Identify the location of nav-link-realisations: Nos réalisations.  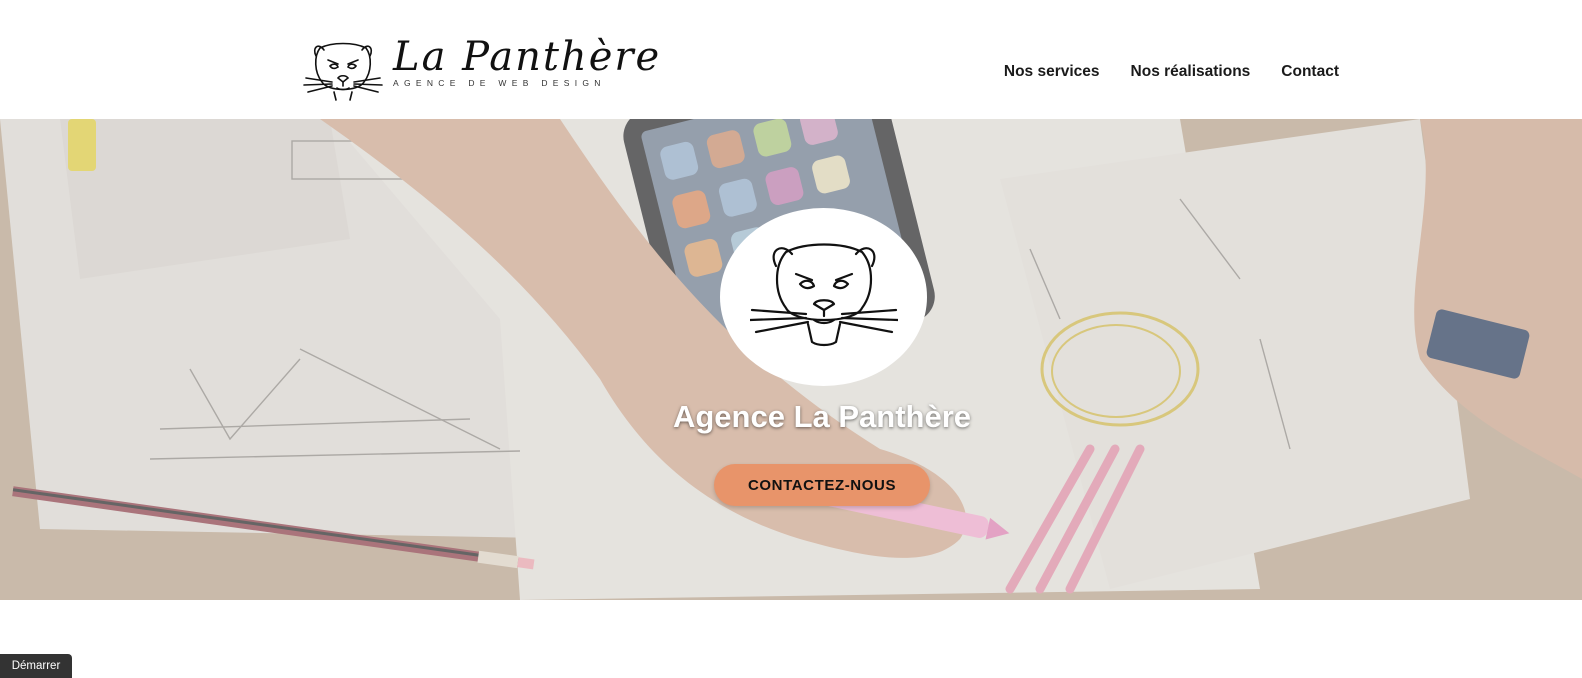
(1191, 72).